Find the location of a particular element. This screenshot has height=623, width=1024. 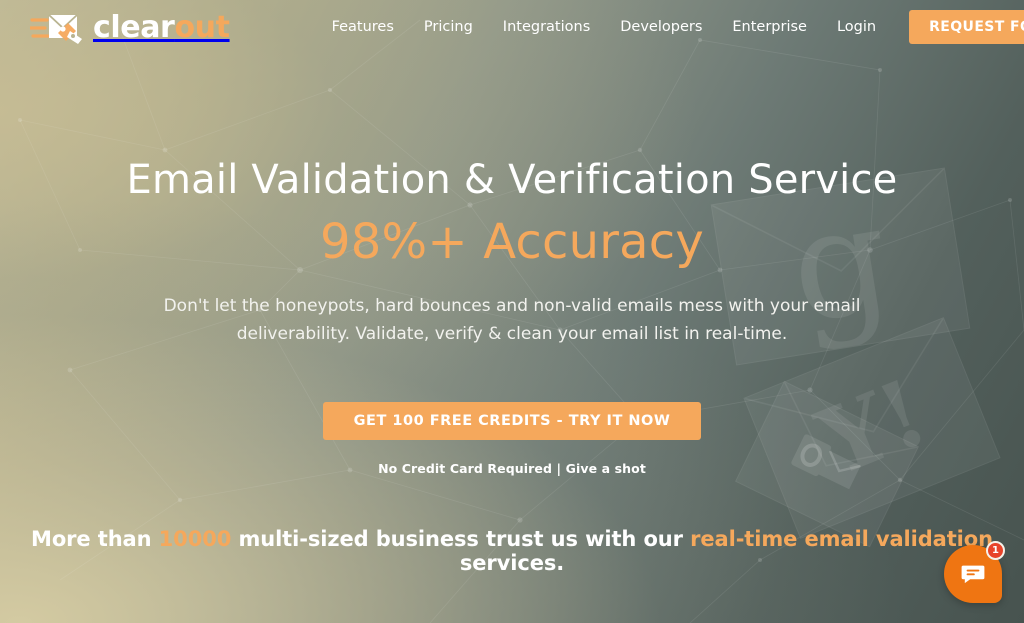

trust-count: 10000 is located at coordinates (195, 539).